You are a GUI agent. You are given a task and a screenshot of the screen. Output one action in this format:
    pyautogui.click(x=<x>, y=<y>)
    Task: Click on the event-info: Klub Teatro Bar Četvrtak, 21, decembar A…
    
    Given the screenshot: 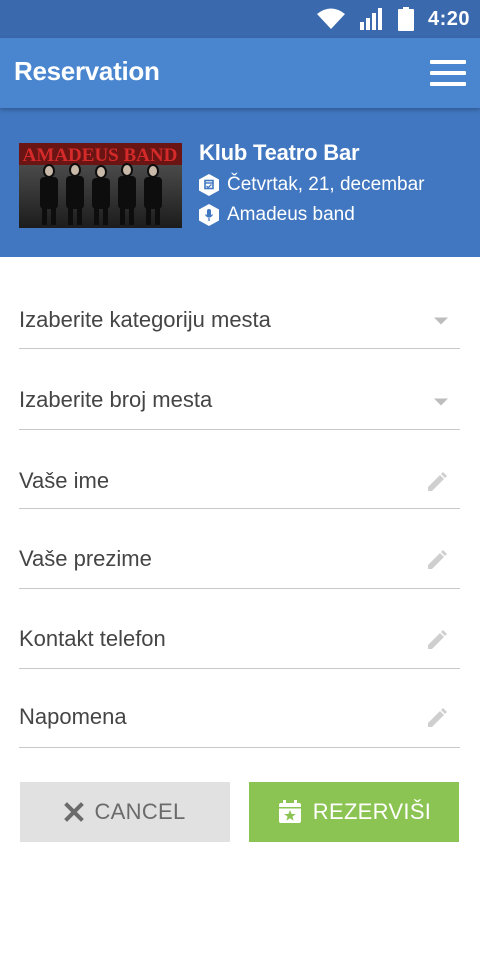 What is the action you would take?
    pyautogui.click(x=311, y=186)
    